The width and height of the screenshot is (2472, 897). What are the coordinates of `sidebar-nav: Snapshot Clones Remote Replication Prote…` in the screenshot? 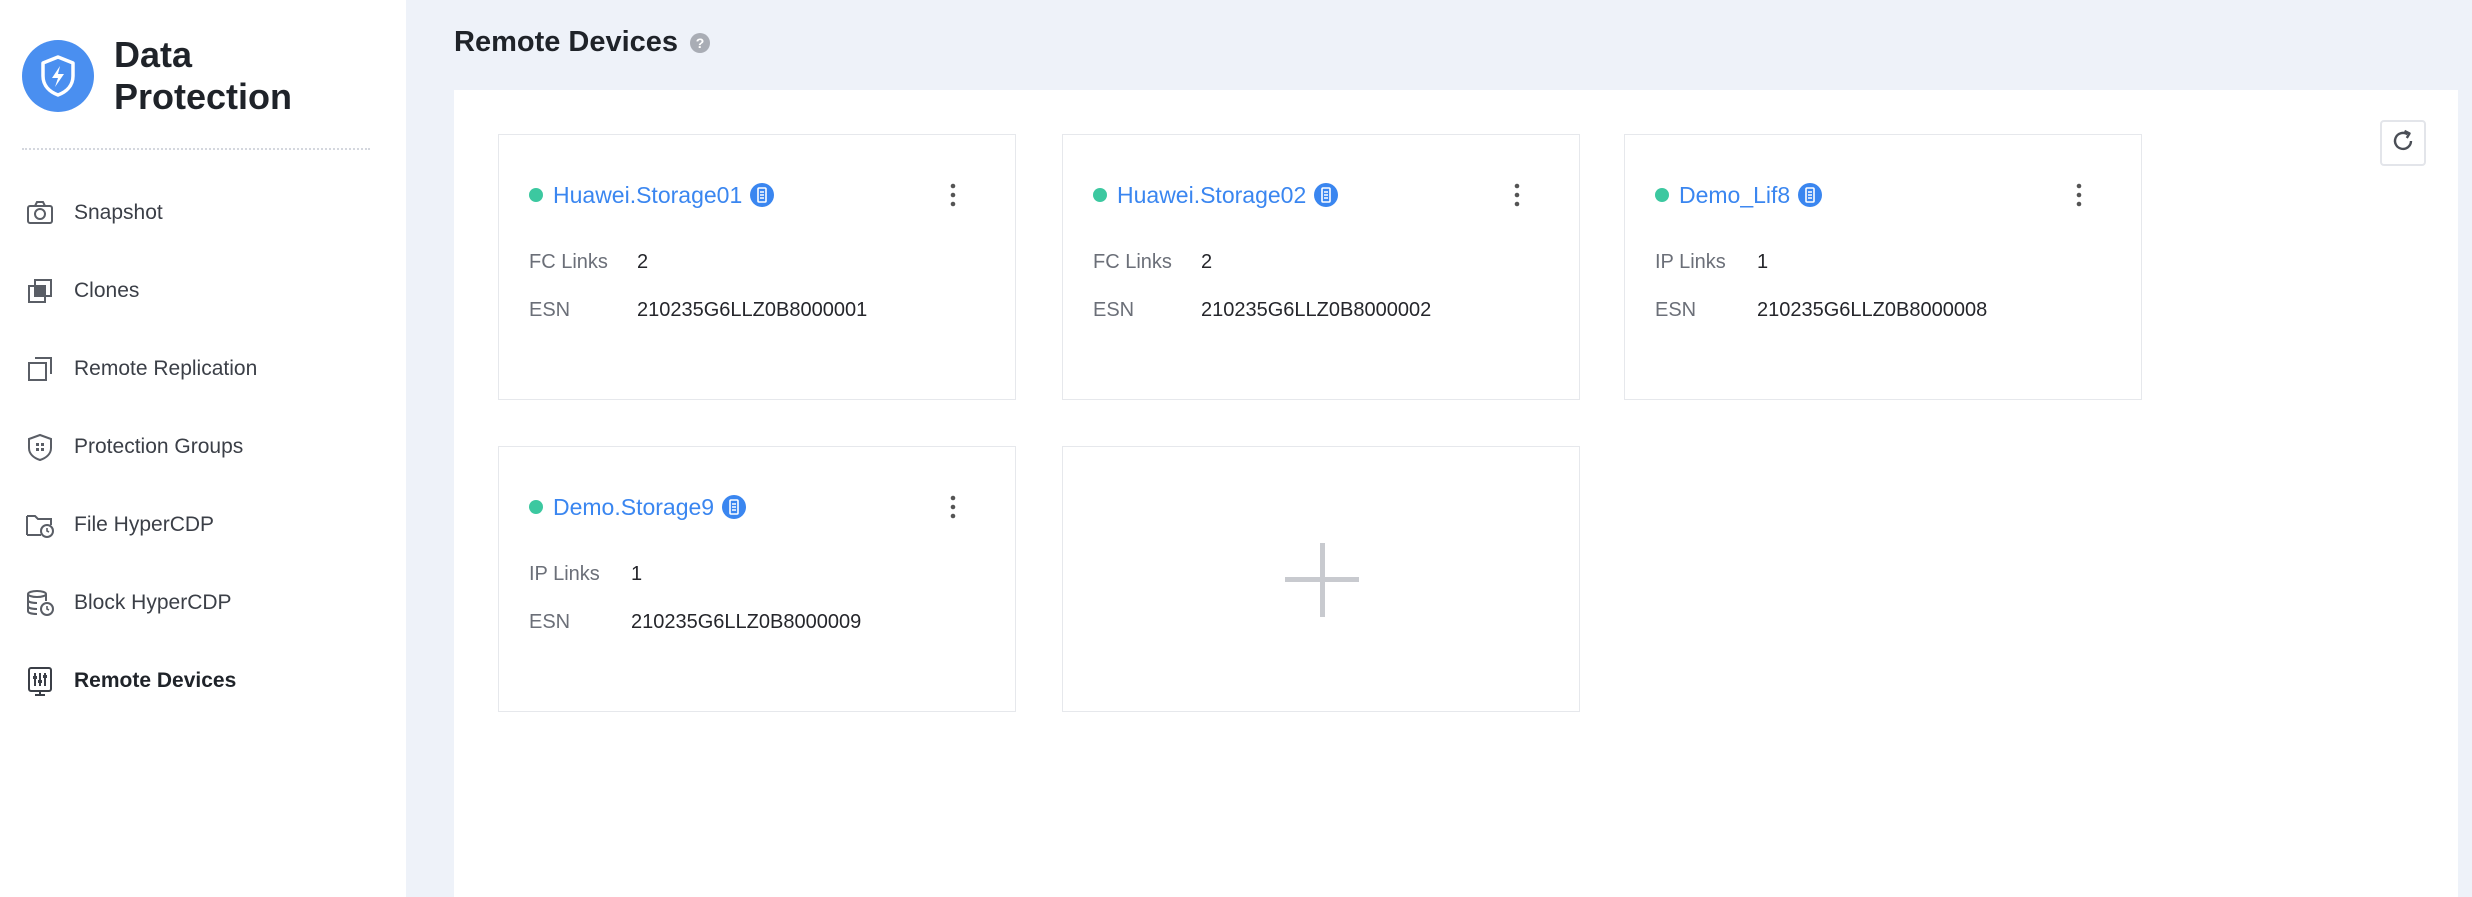 It's located at (203, 447).